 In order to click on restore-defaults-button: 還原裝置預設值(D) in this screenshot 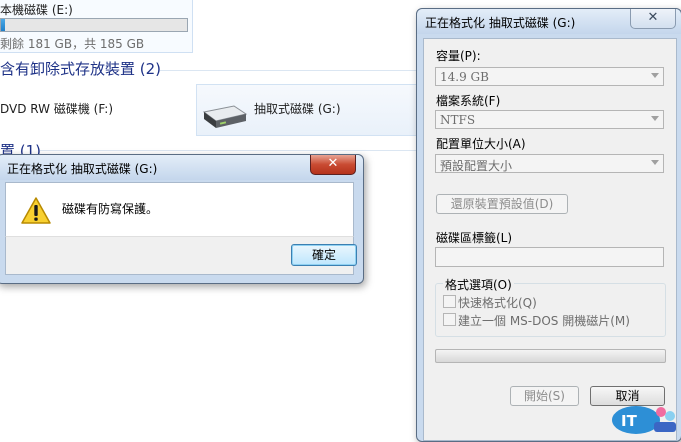, I will do `click(502, 204)`.